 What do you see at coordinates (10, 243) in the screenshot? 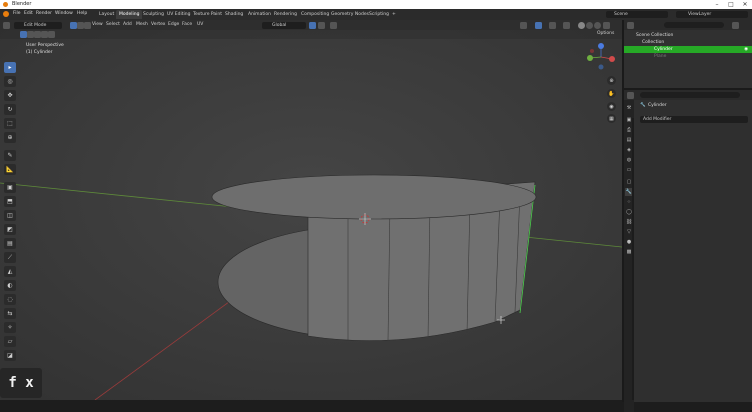
I see `loop-cut-tool: ▤` at bounding box center [10, 243].